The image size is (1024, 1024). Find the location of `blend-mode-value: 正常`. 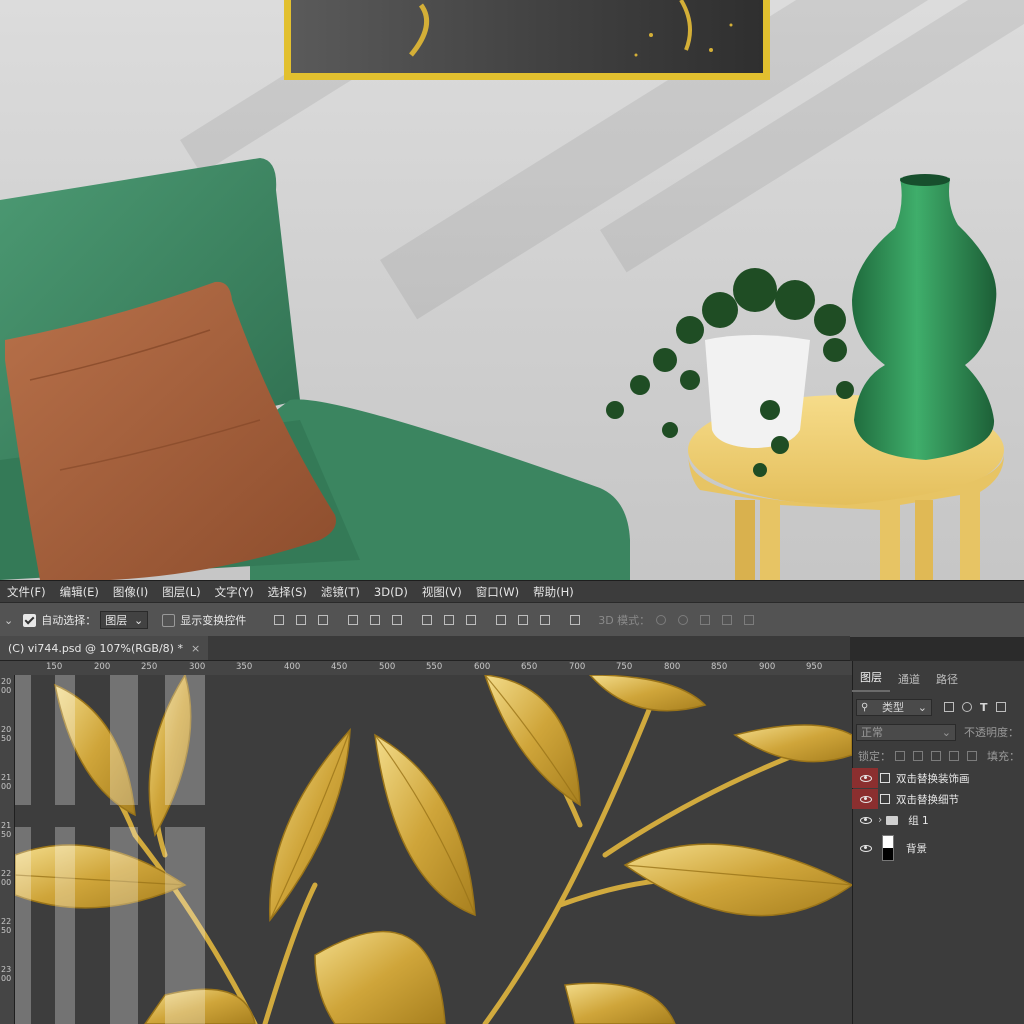

blend-mode-value: 正常 is located at coordinates (872, 732).